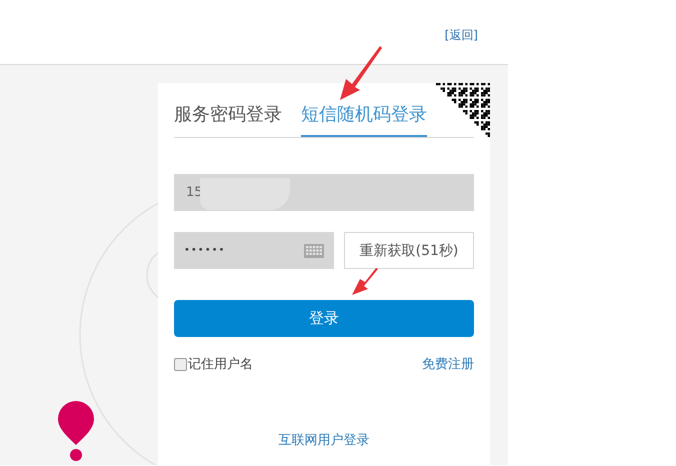 The image size is (676, 466). I want to click on resend-button: 重新获取(51秒), so click(409, 250).